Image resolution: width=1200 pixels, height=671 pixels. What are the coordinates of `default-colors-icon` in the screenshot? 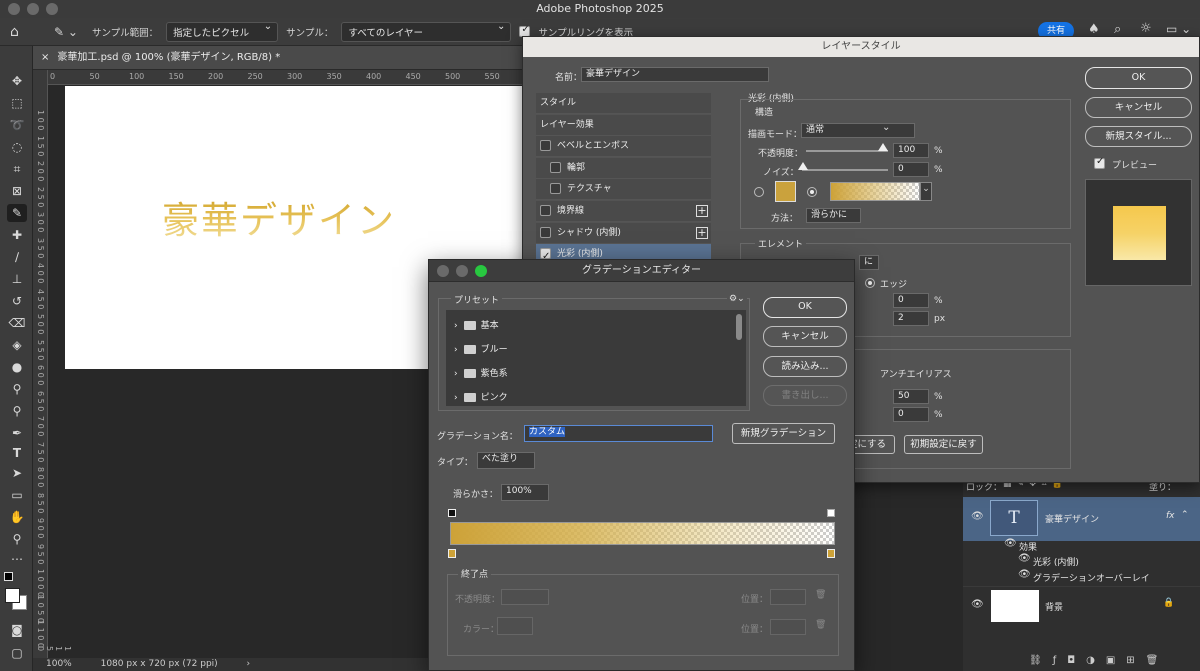 It's located at (8, 576).